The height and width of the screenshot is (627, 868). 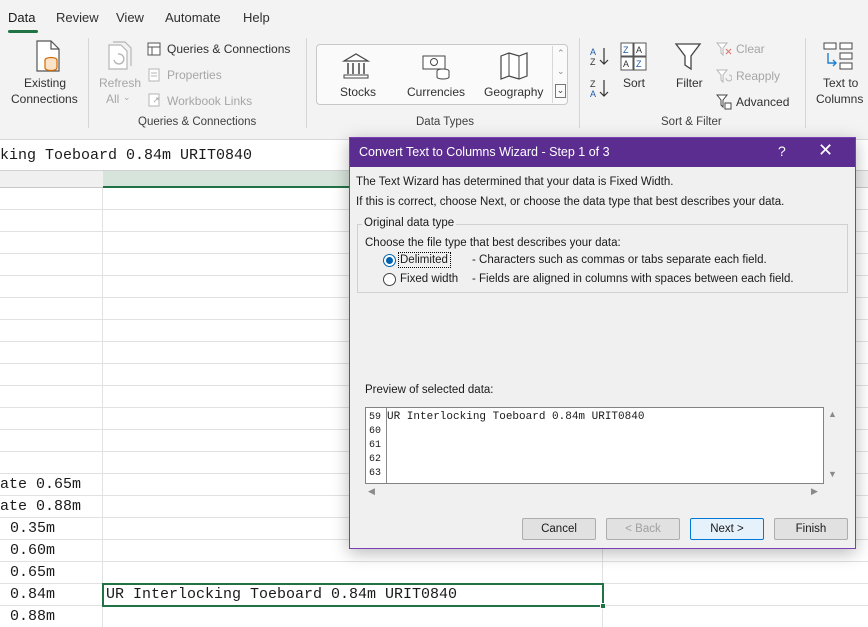 I want to click on cell-text: ate 0.65m, so click(x=41, y=484).